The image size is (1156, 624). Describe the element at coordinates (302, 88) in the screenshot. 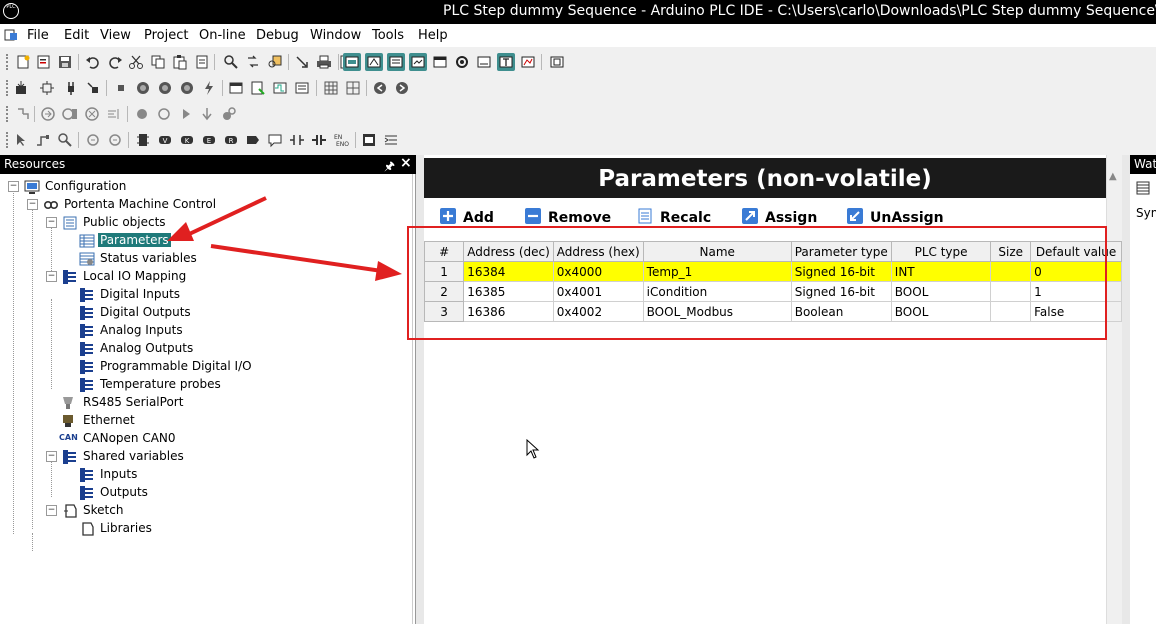

I see `trace-icon` at that location.